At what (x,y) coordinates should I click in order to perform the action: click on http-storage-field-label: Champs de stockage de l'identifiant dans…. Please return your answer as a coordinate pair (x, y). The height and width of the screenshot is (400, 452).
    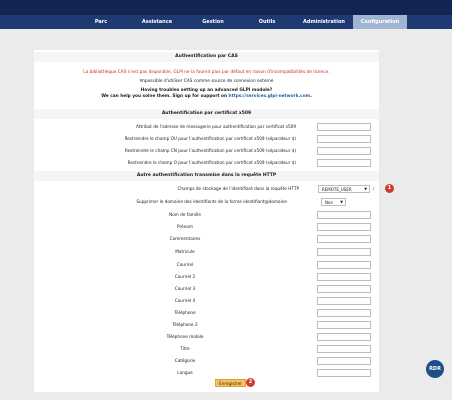
    Looking at the image, I should click on (238, 188).